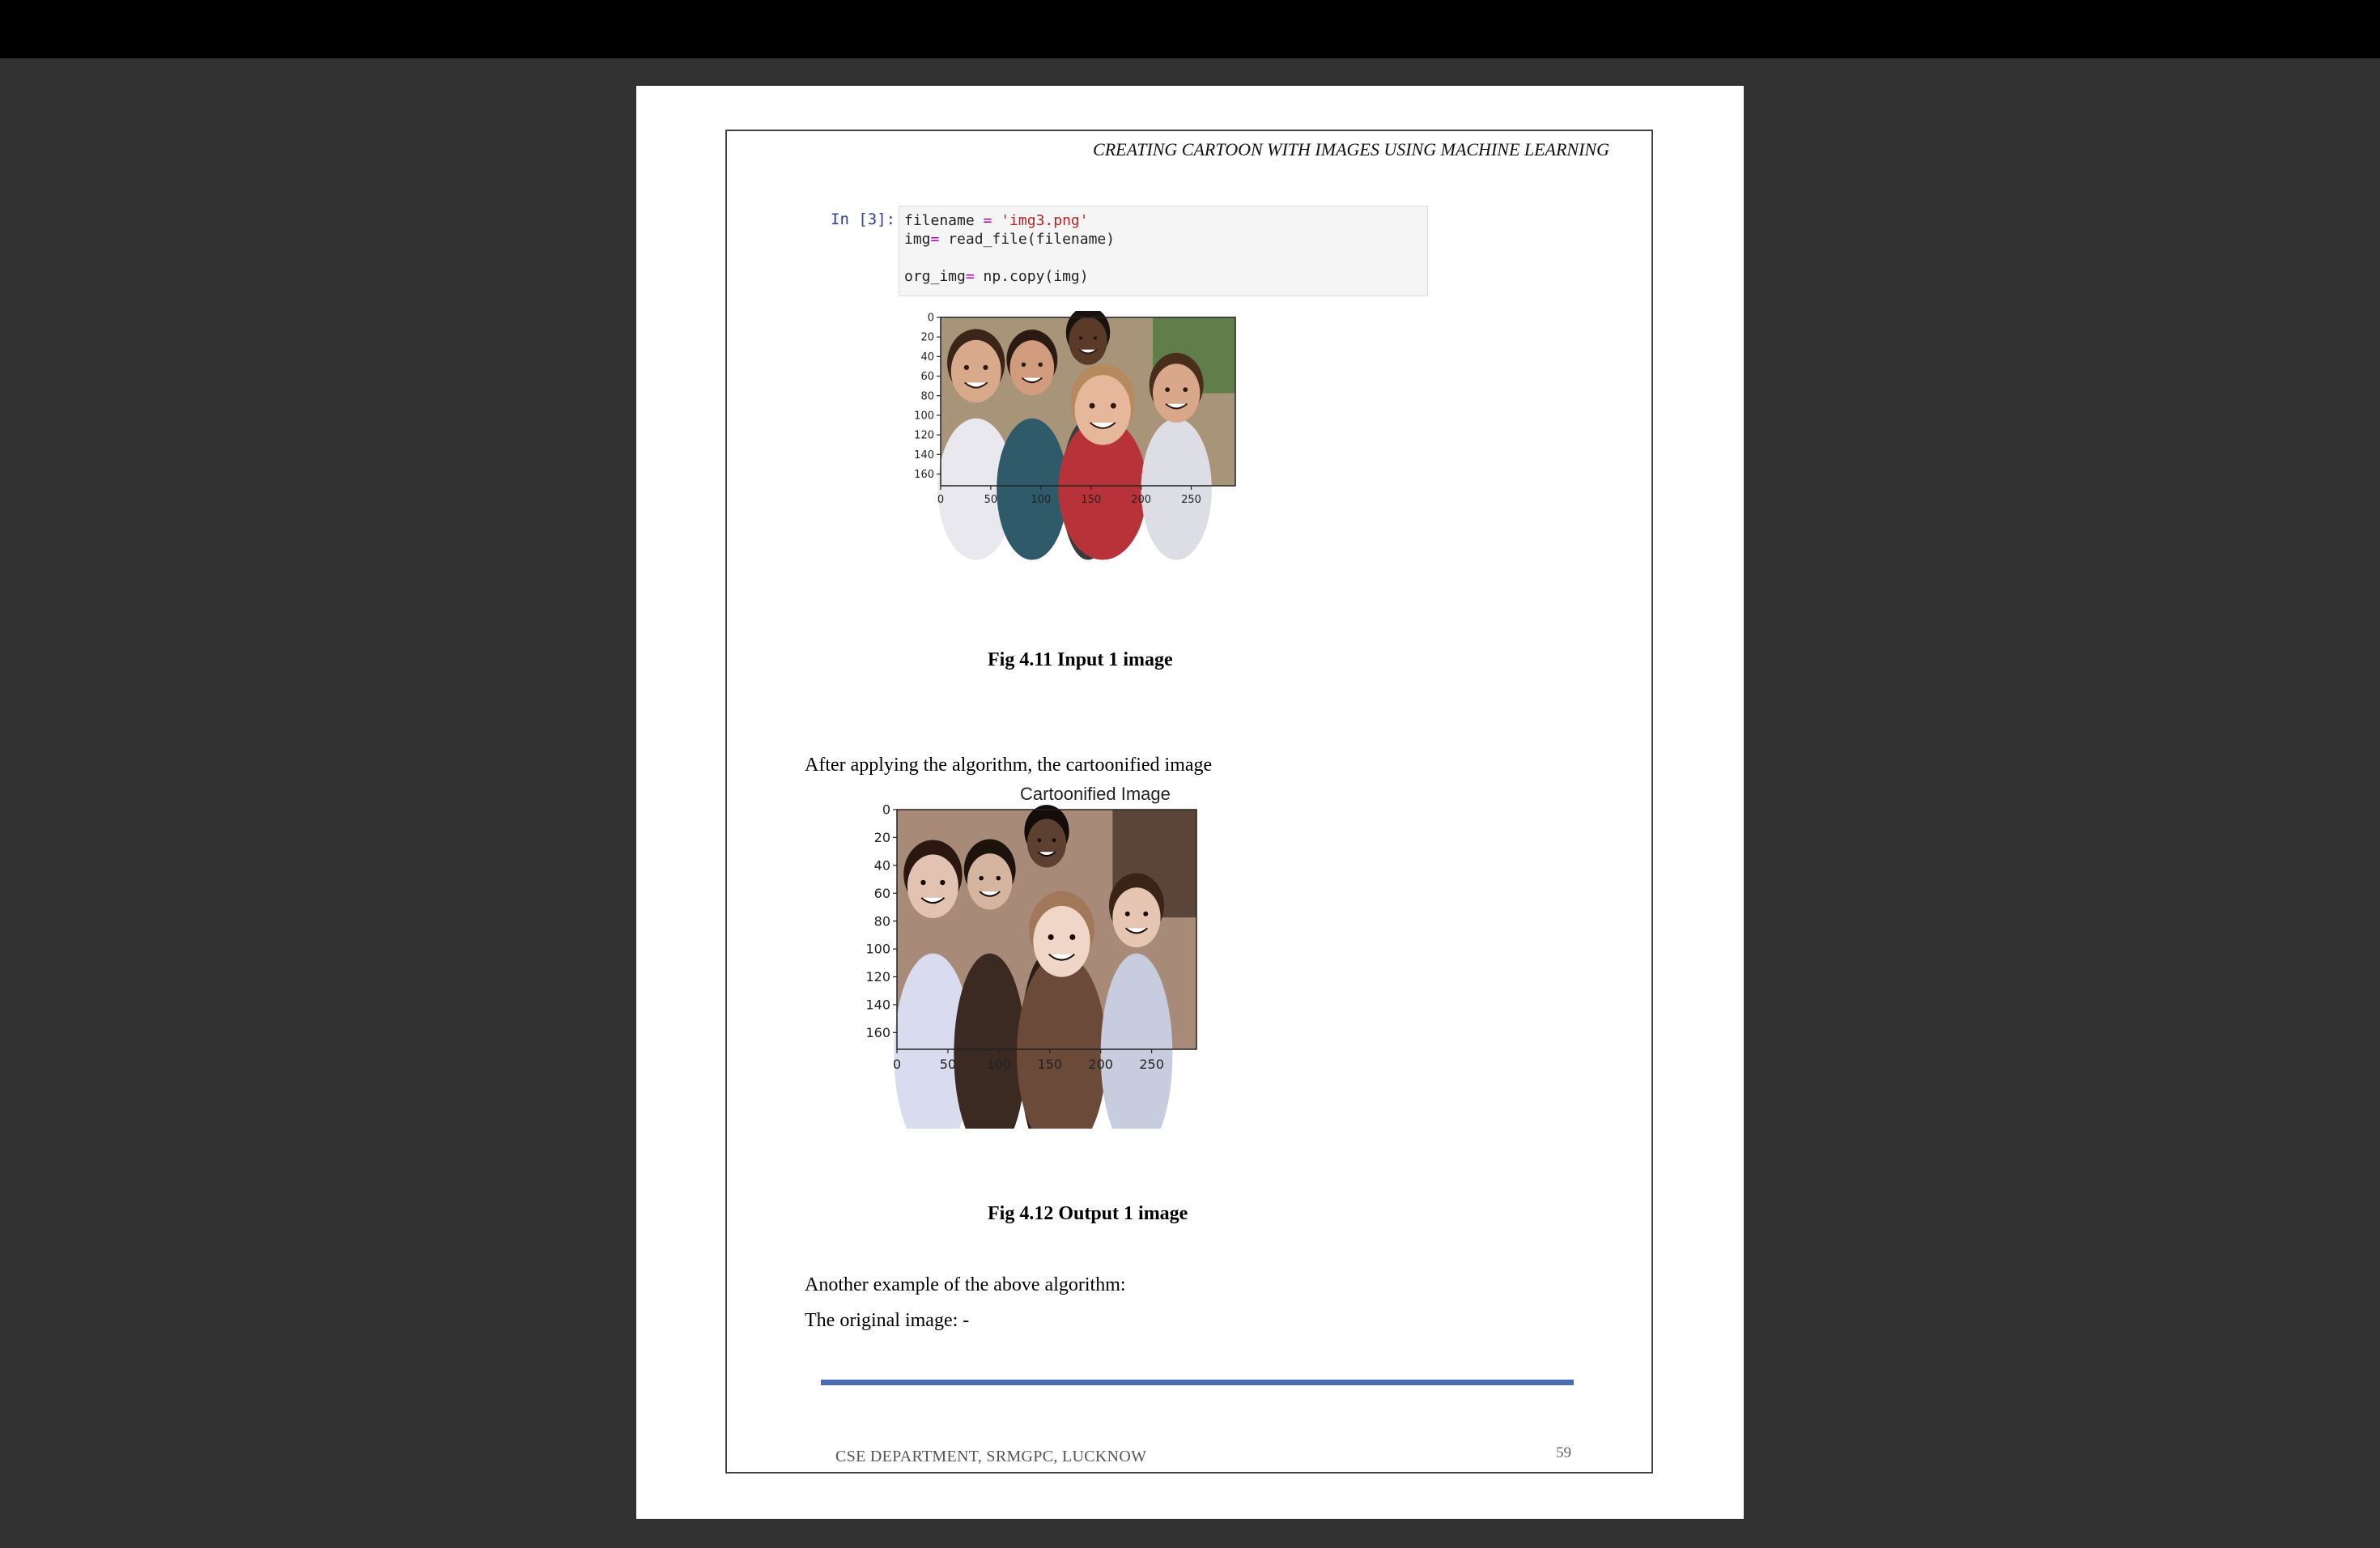 The width and height of the screenshot is (2380, 1548). I want to click on input-plot-canvas: 0 20 40 60 80 100 120 140 160 0 50 100 150 200 250, so click(1075, 436).